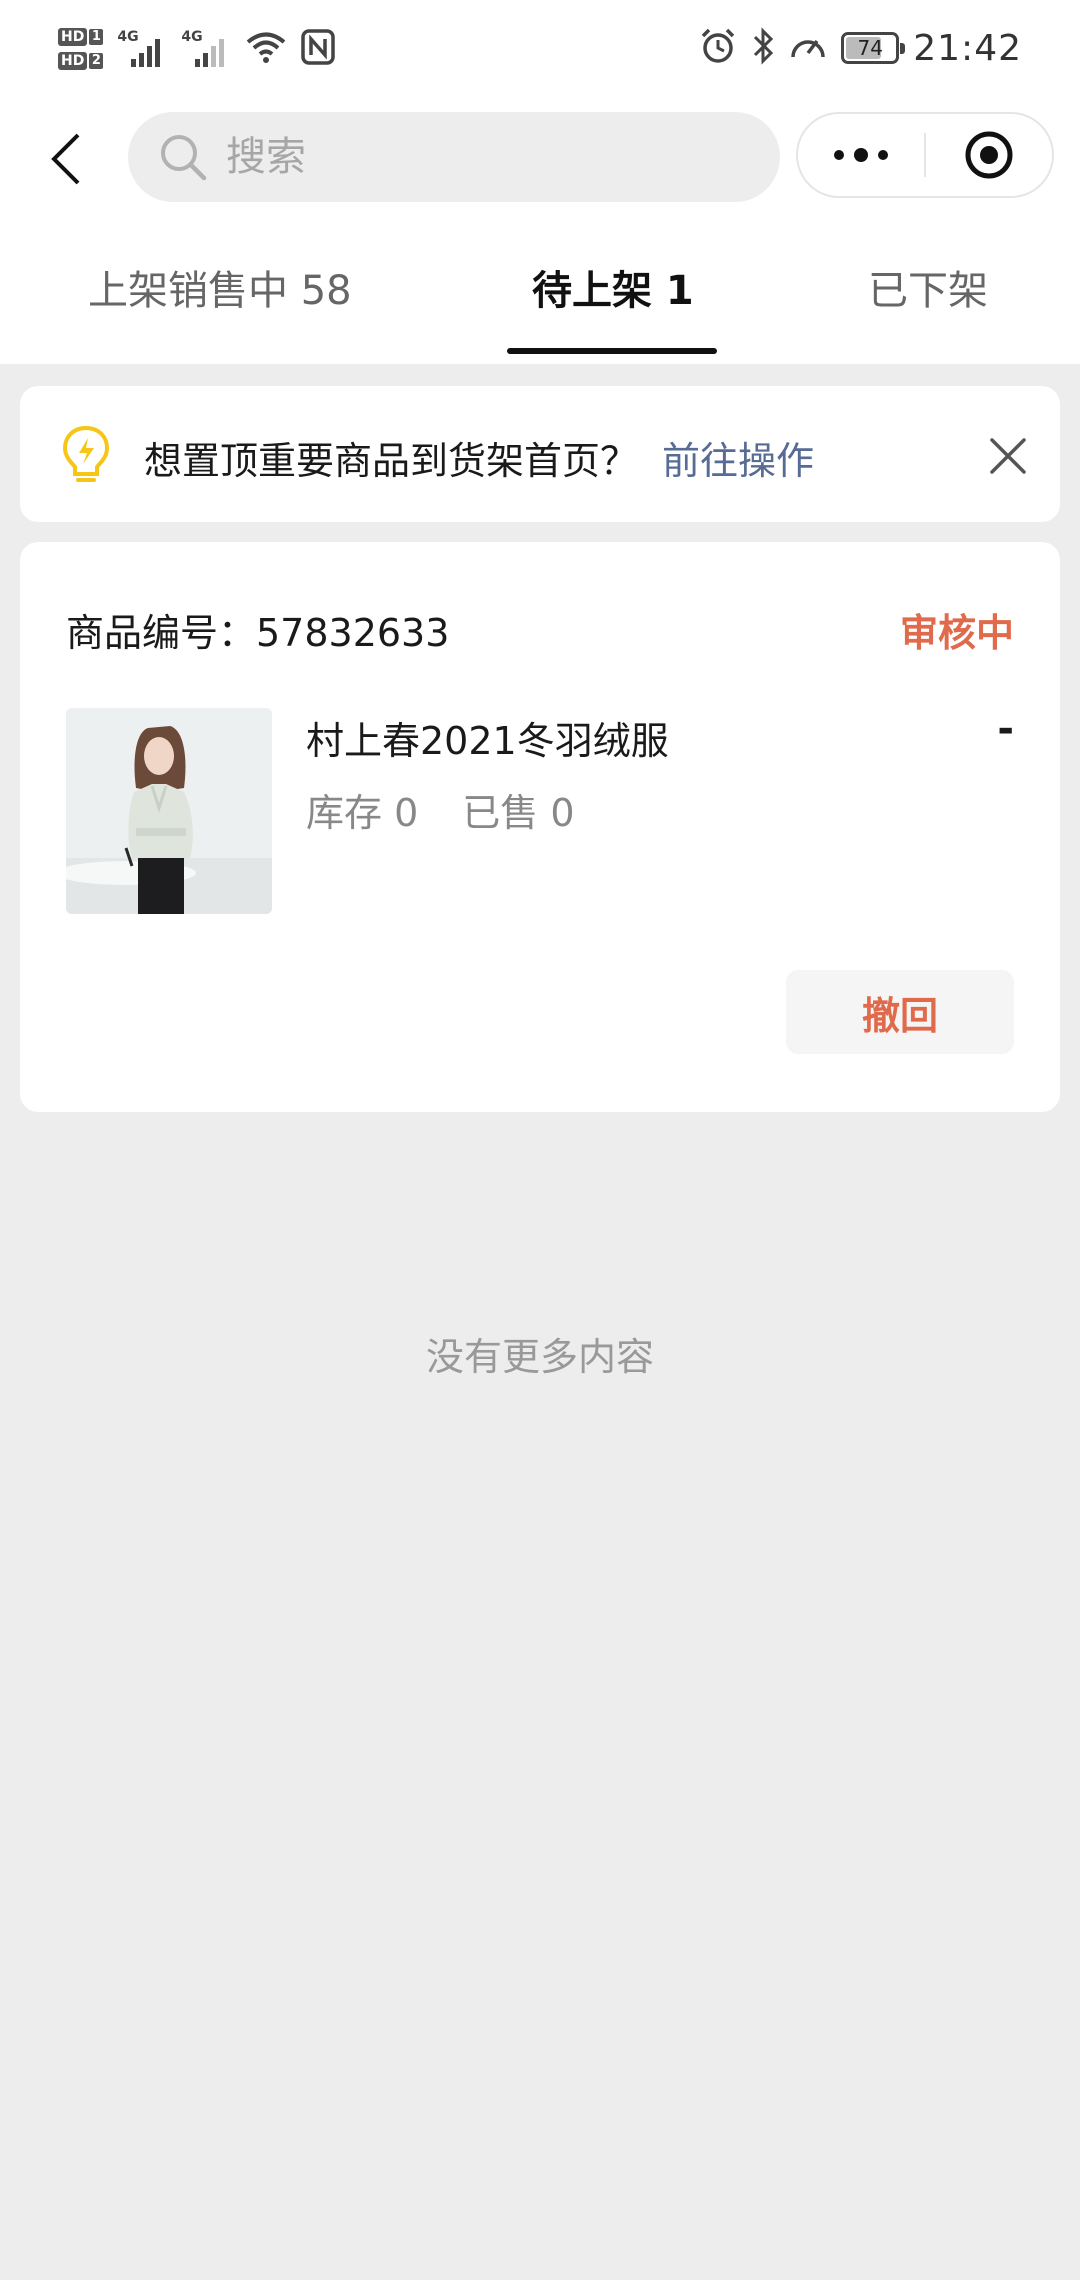 The image size is (1080, 2280). Describe the element at coordinates (808, 48) in the screenshot. I see `speedometer-icon` at that location.